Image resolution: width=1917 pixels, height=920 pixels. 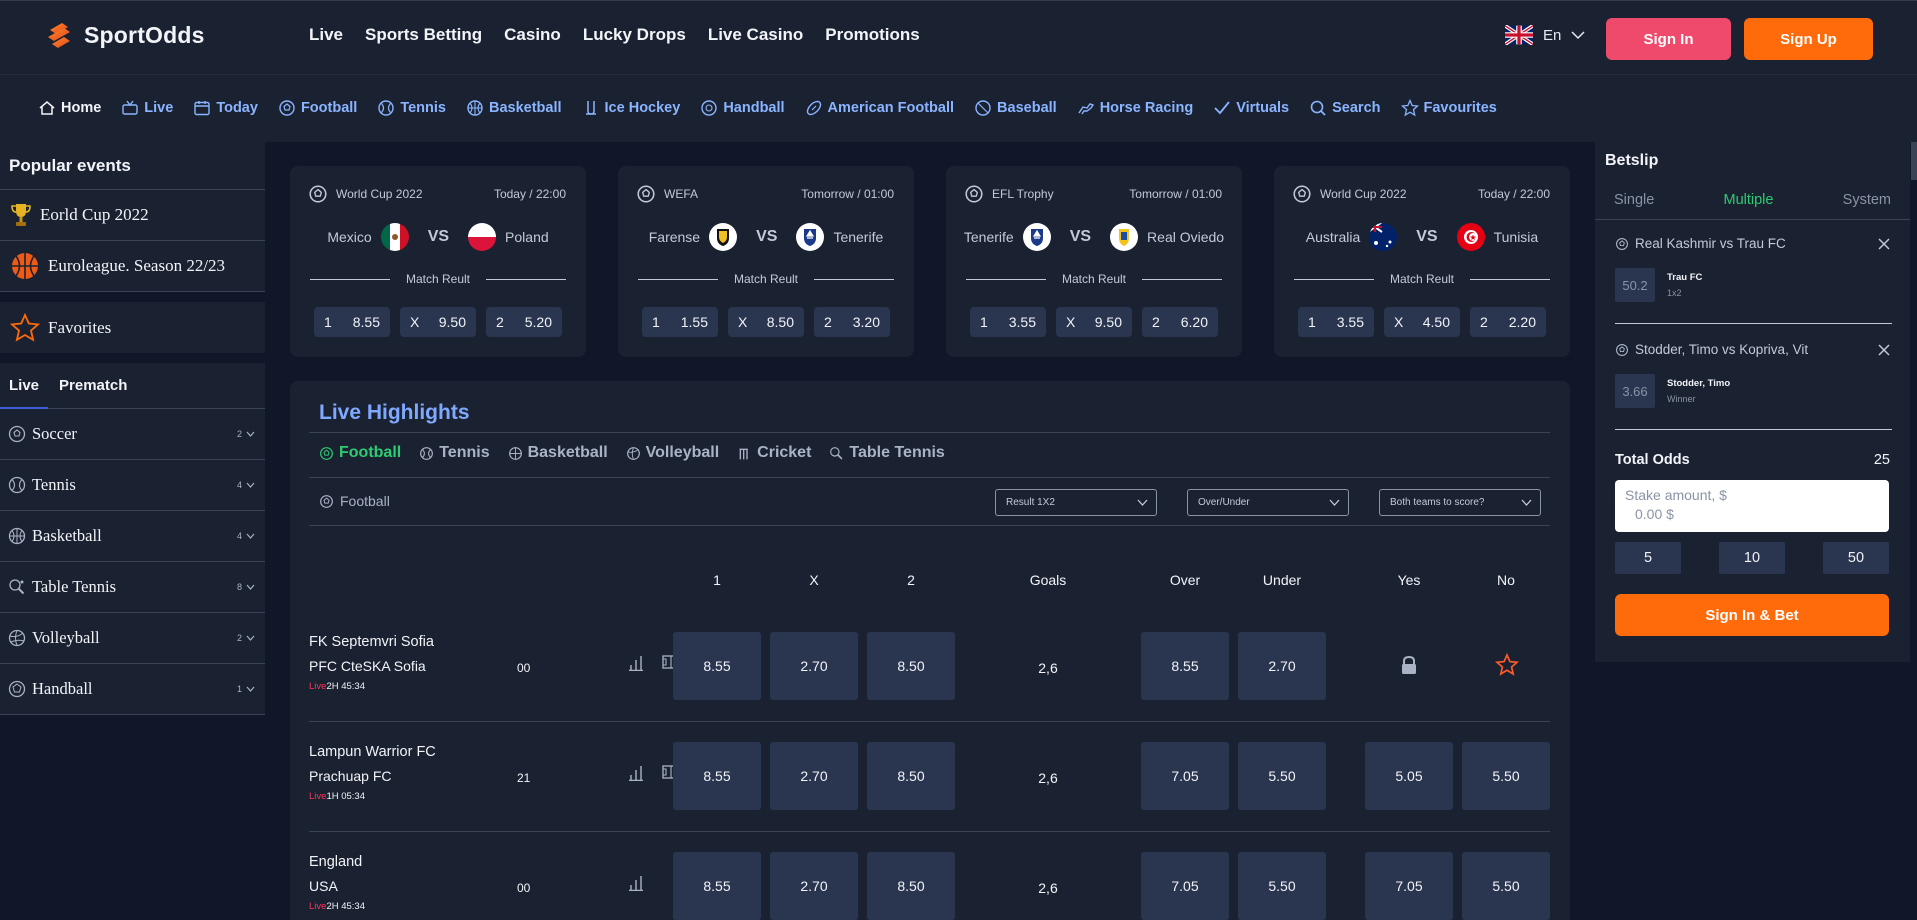 I want to click on live-tab-volleyball: Volleyball, so click(x=672, y=453).